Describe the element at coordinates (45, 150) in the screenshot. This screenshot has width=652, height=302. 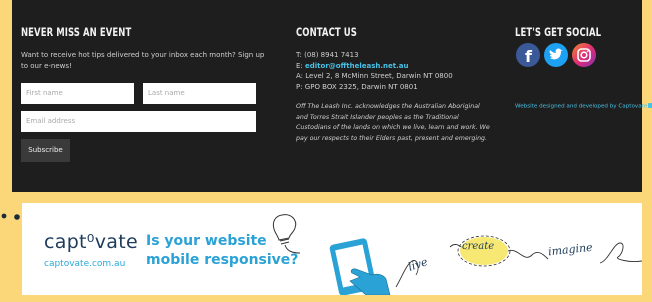
I see `subscribe-button: Subscribe` at that location.